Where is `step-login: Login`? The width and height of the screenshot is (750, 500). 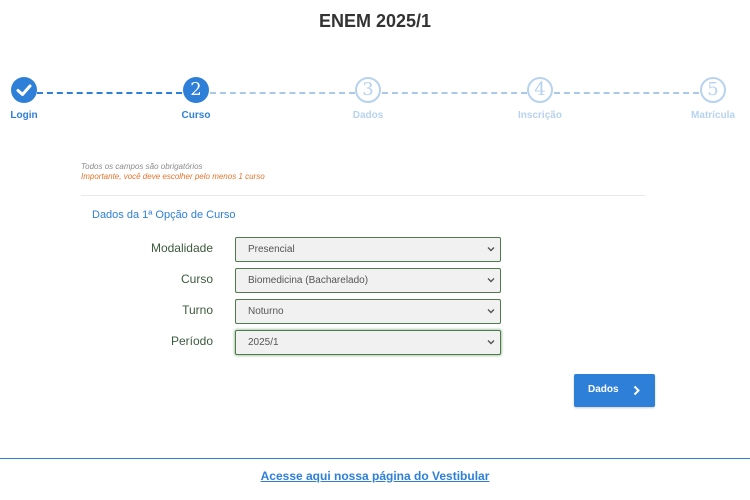
step-login: Login is located at coordinates (27, 99).